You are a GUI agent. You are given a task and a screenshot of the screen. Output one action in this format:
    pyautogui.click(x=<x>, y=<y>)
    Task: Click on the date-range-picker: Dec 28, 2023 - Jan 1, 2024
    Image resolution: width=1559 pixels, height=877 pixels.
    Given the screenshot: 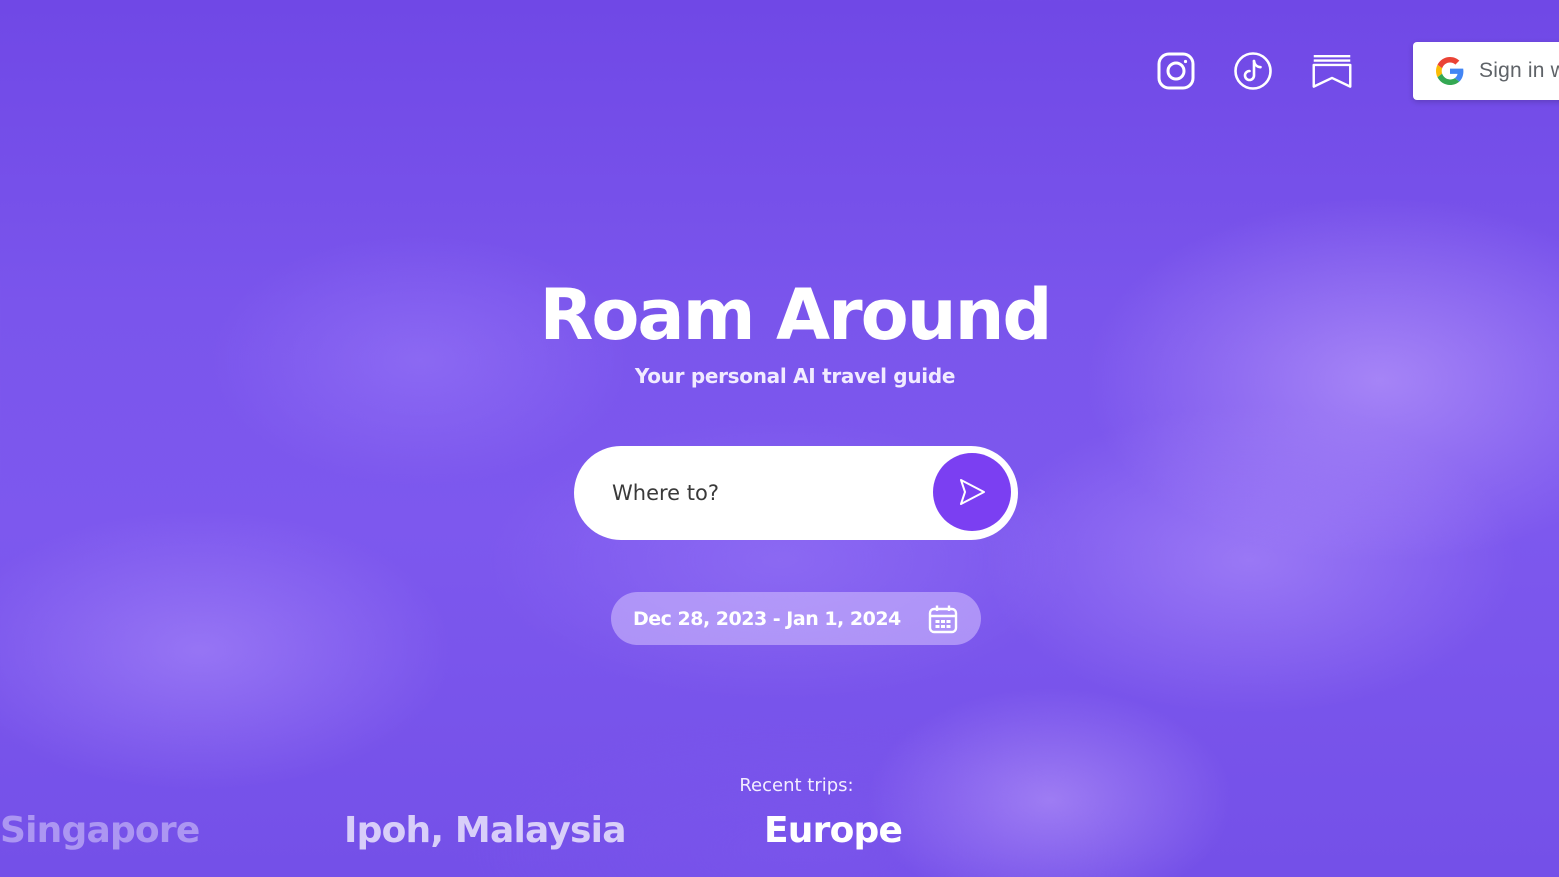 What is the action you would take?
    pyautogui.click(x=796, y=618)
    